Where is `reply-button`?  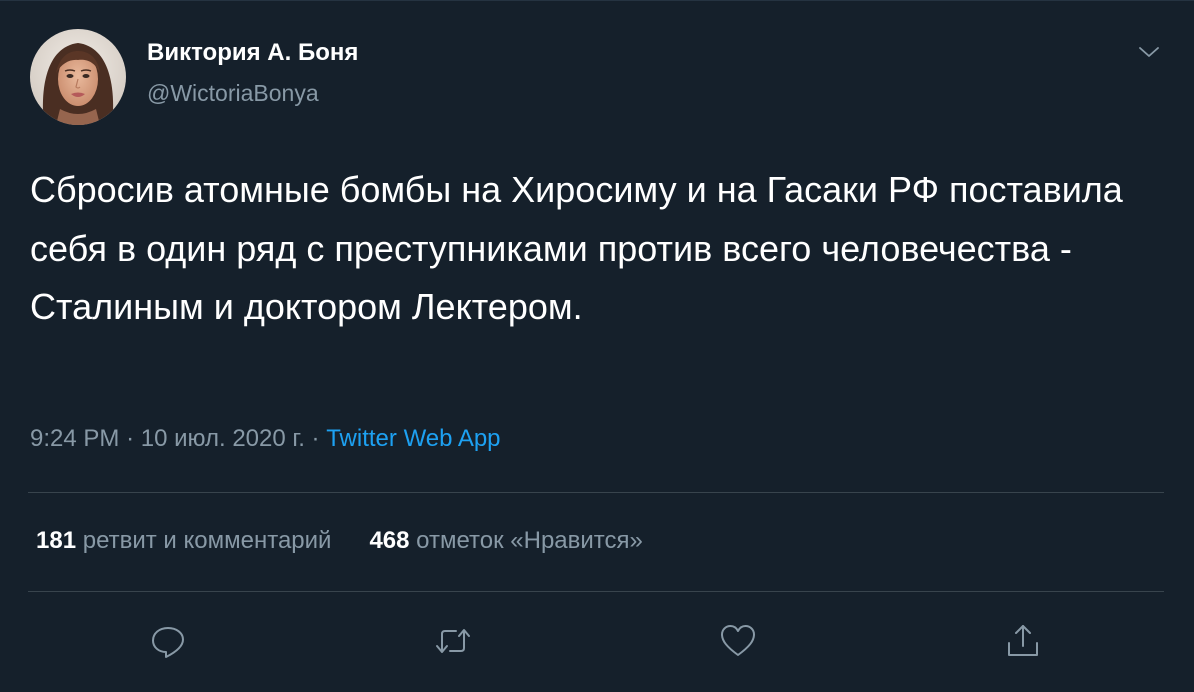
reply-button is located at coordinates (168, 641).